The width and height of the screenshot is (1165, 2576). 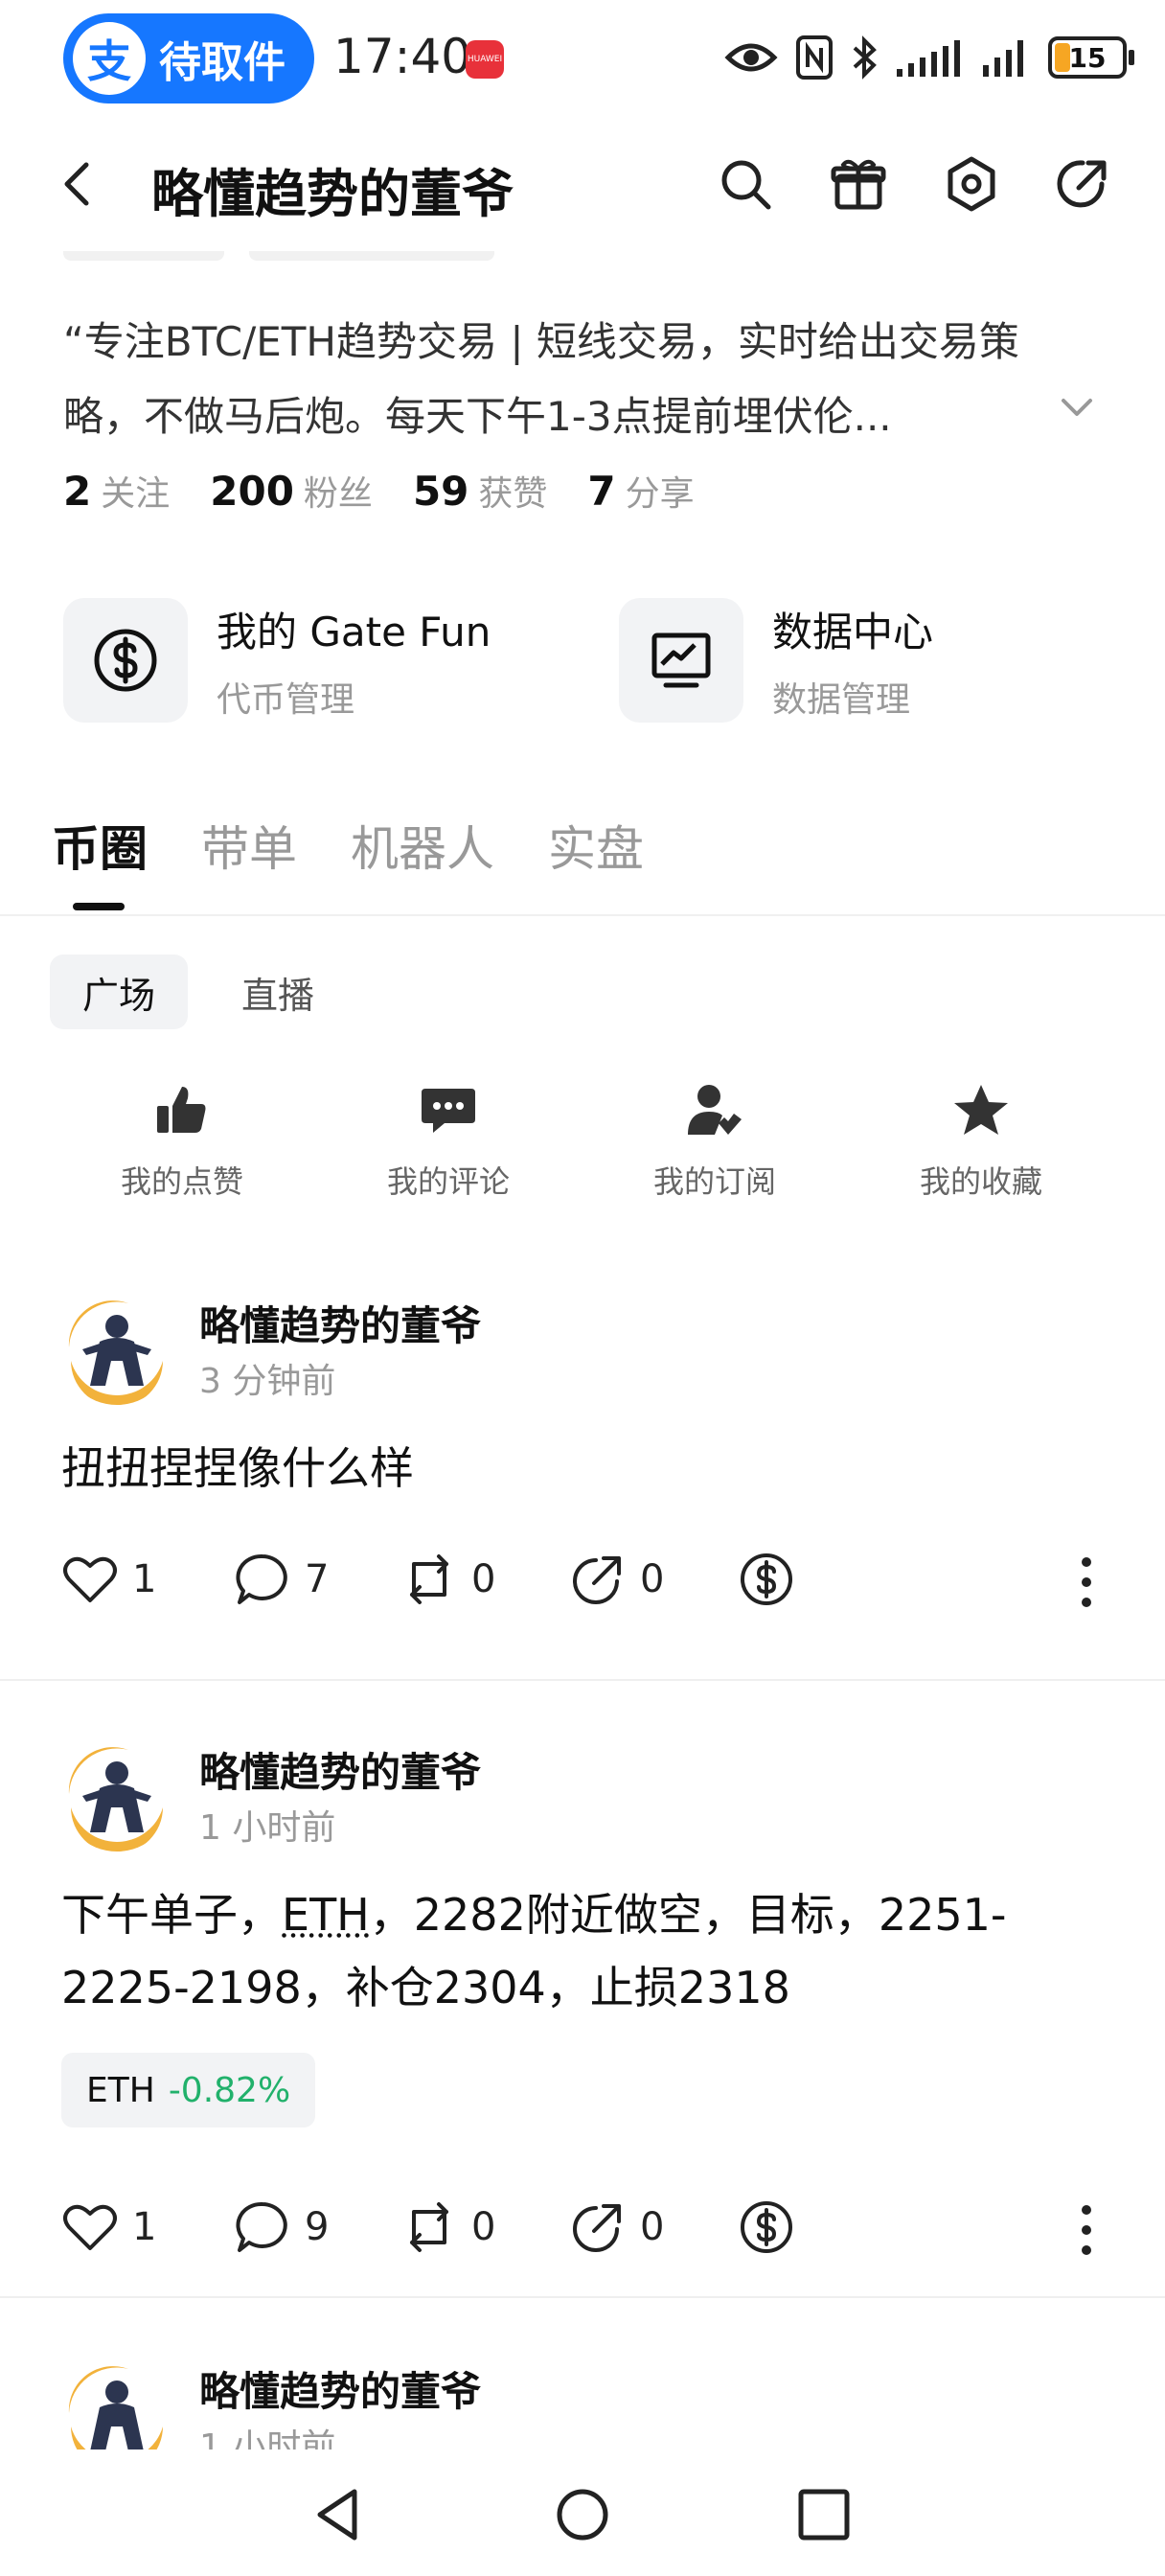 I want to click on status-icons: 15, so click(x=929, y=57).